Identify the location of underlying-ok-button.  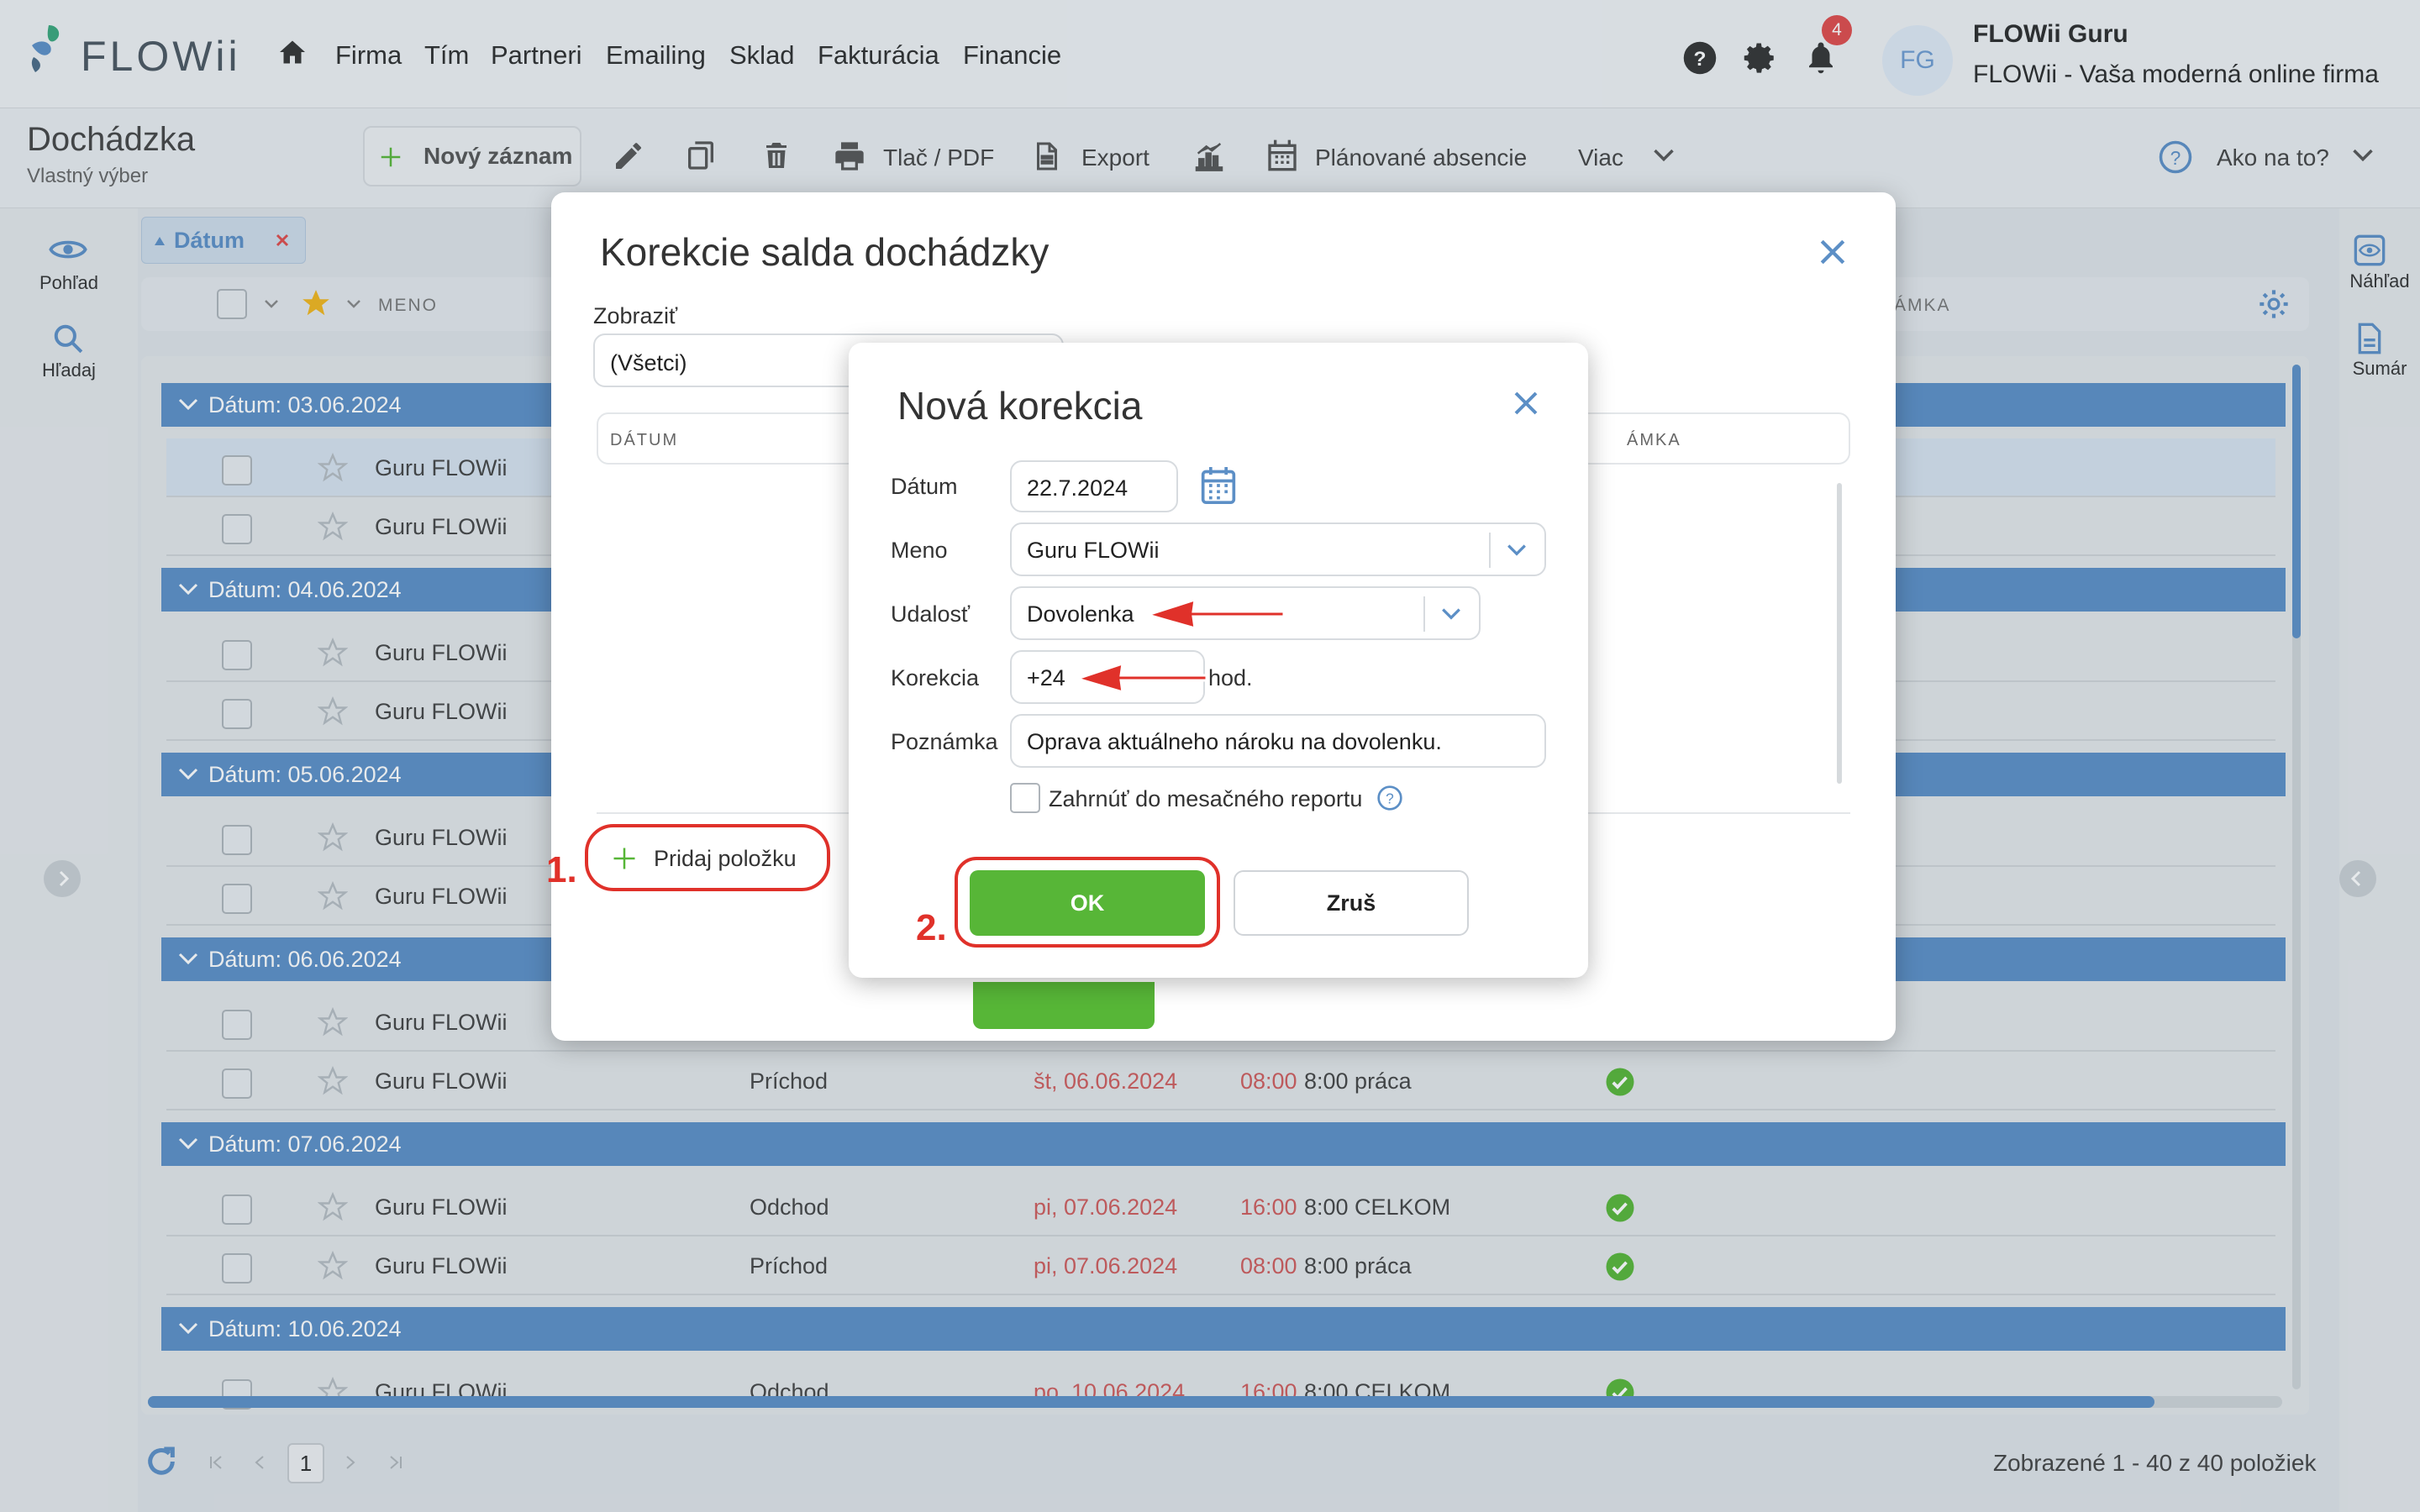
(1064, 1005).